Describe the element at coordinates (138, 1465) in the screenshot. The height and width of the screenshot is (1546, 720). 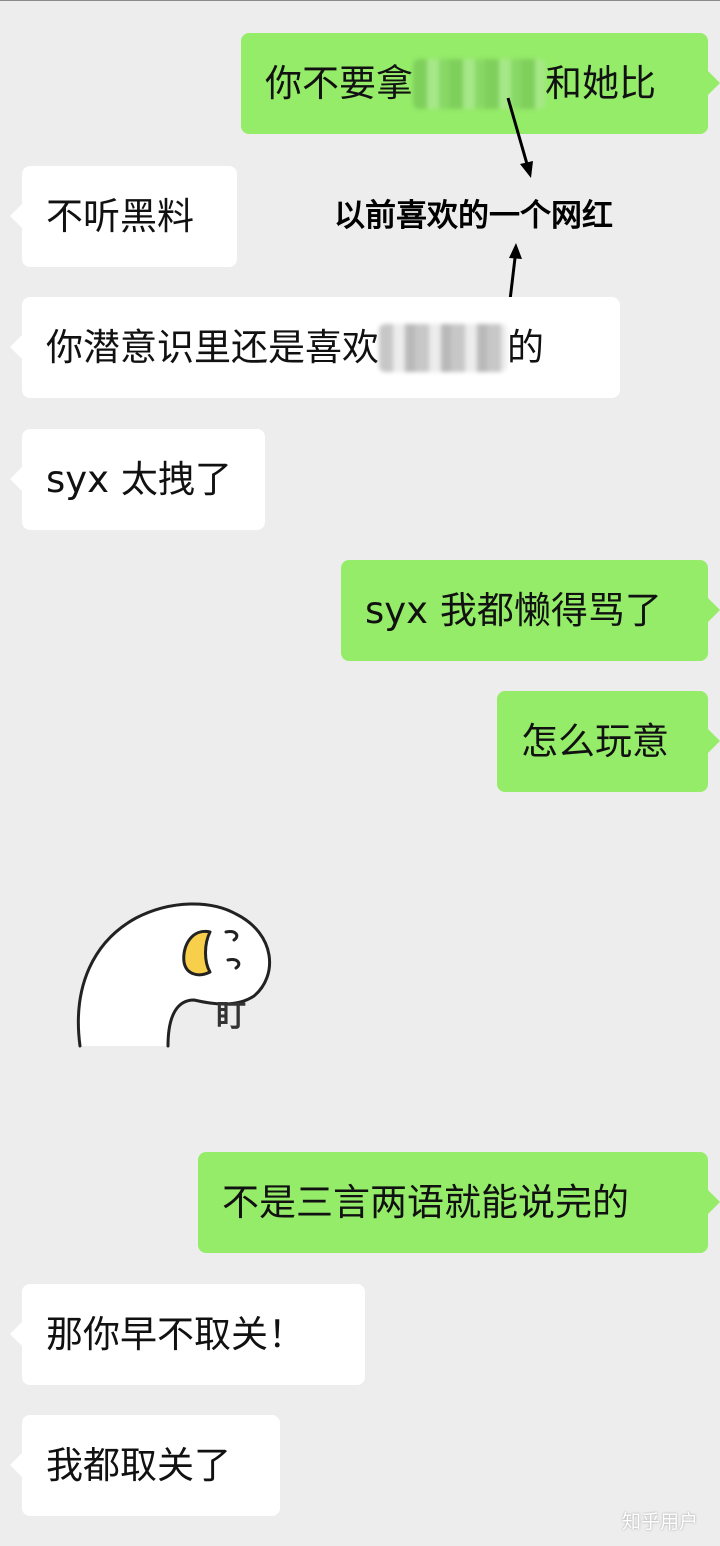
I see `message-text: 我都取关了` at that location.